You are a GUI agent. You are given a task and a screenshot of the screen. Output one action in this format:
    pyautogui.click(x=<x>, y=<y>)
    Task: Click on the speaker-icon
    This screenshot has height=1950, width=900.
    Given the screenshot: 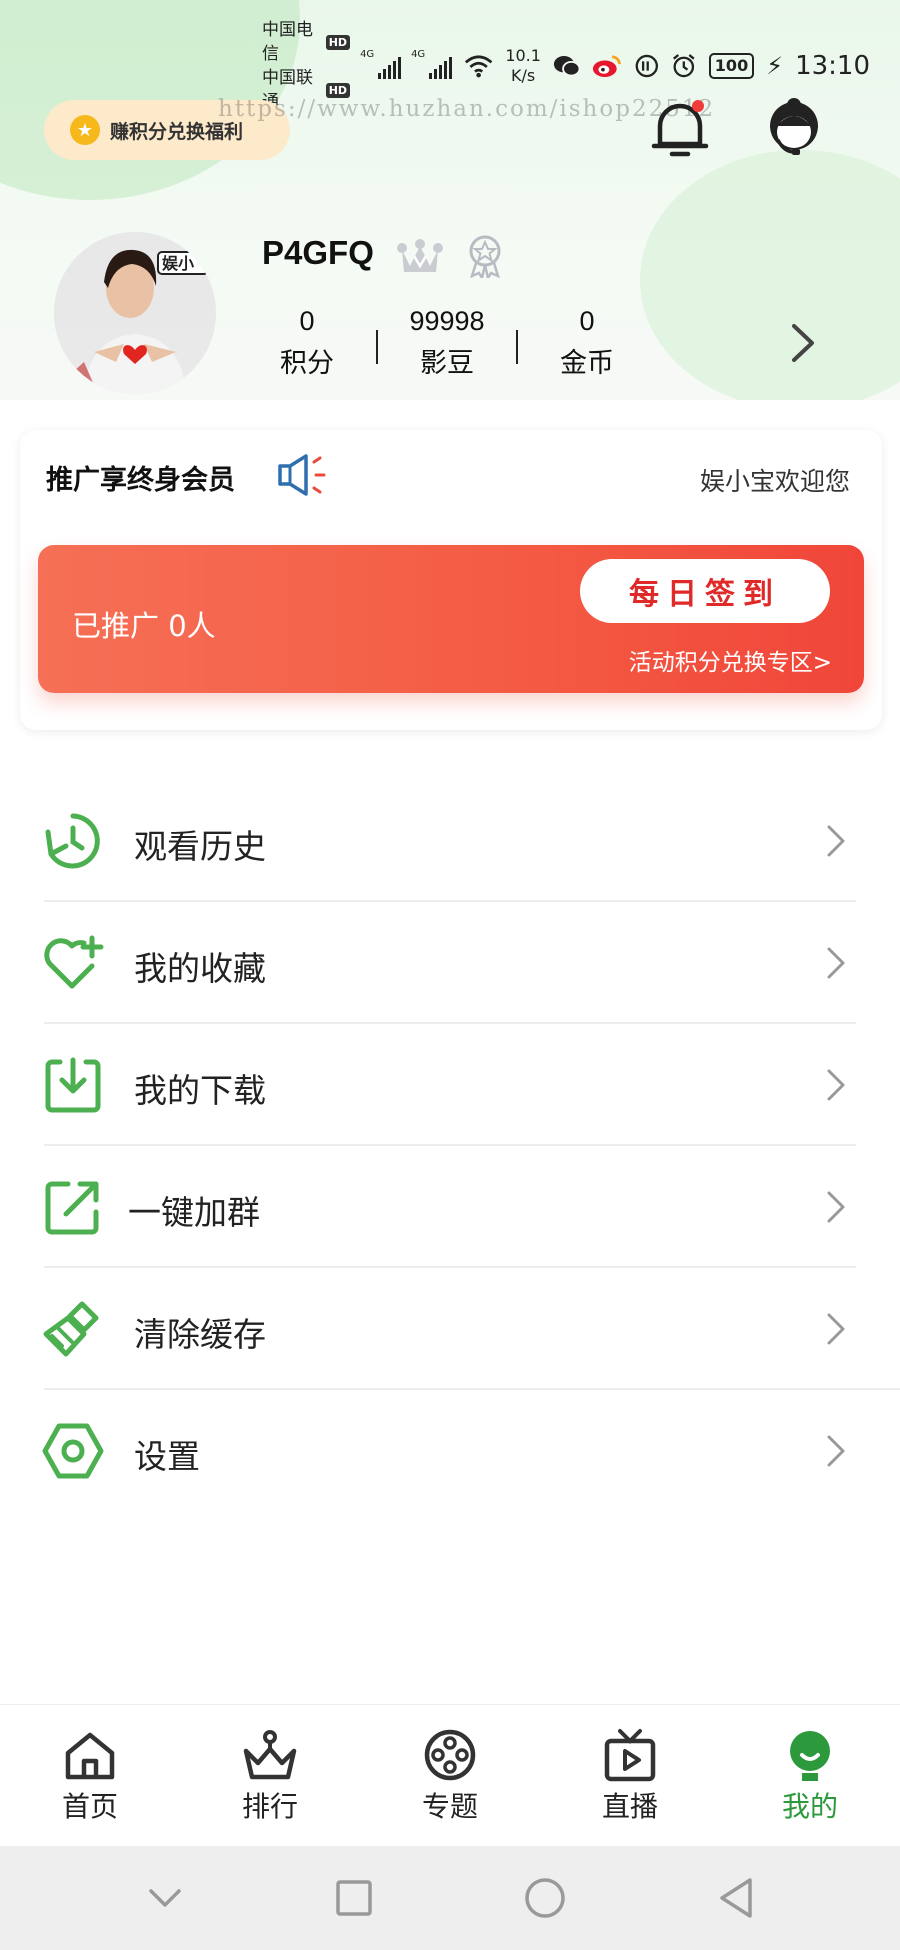 What is the action you would take?
    pyautogui.click(x=302, y=475)
    